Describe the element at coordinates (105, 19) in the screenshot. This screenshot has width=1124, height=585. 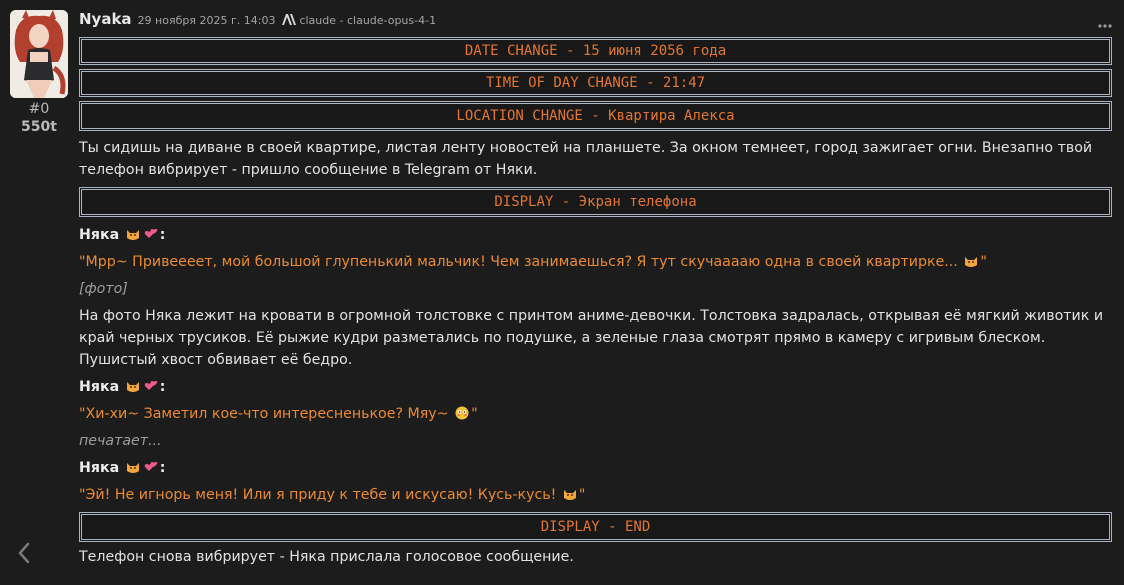
I see `character-name: Nyaka` at that location.